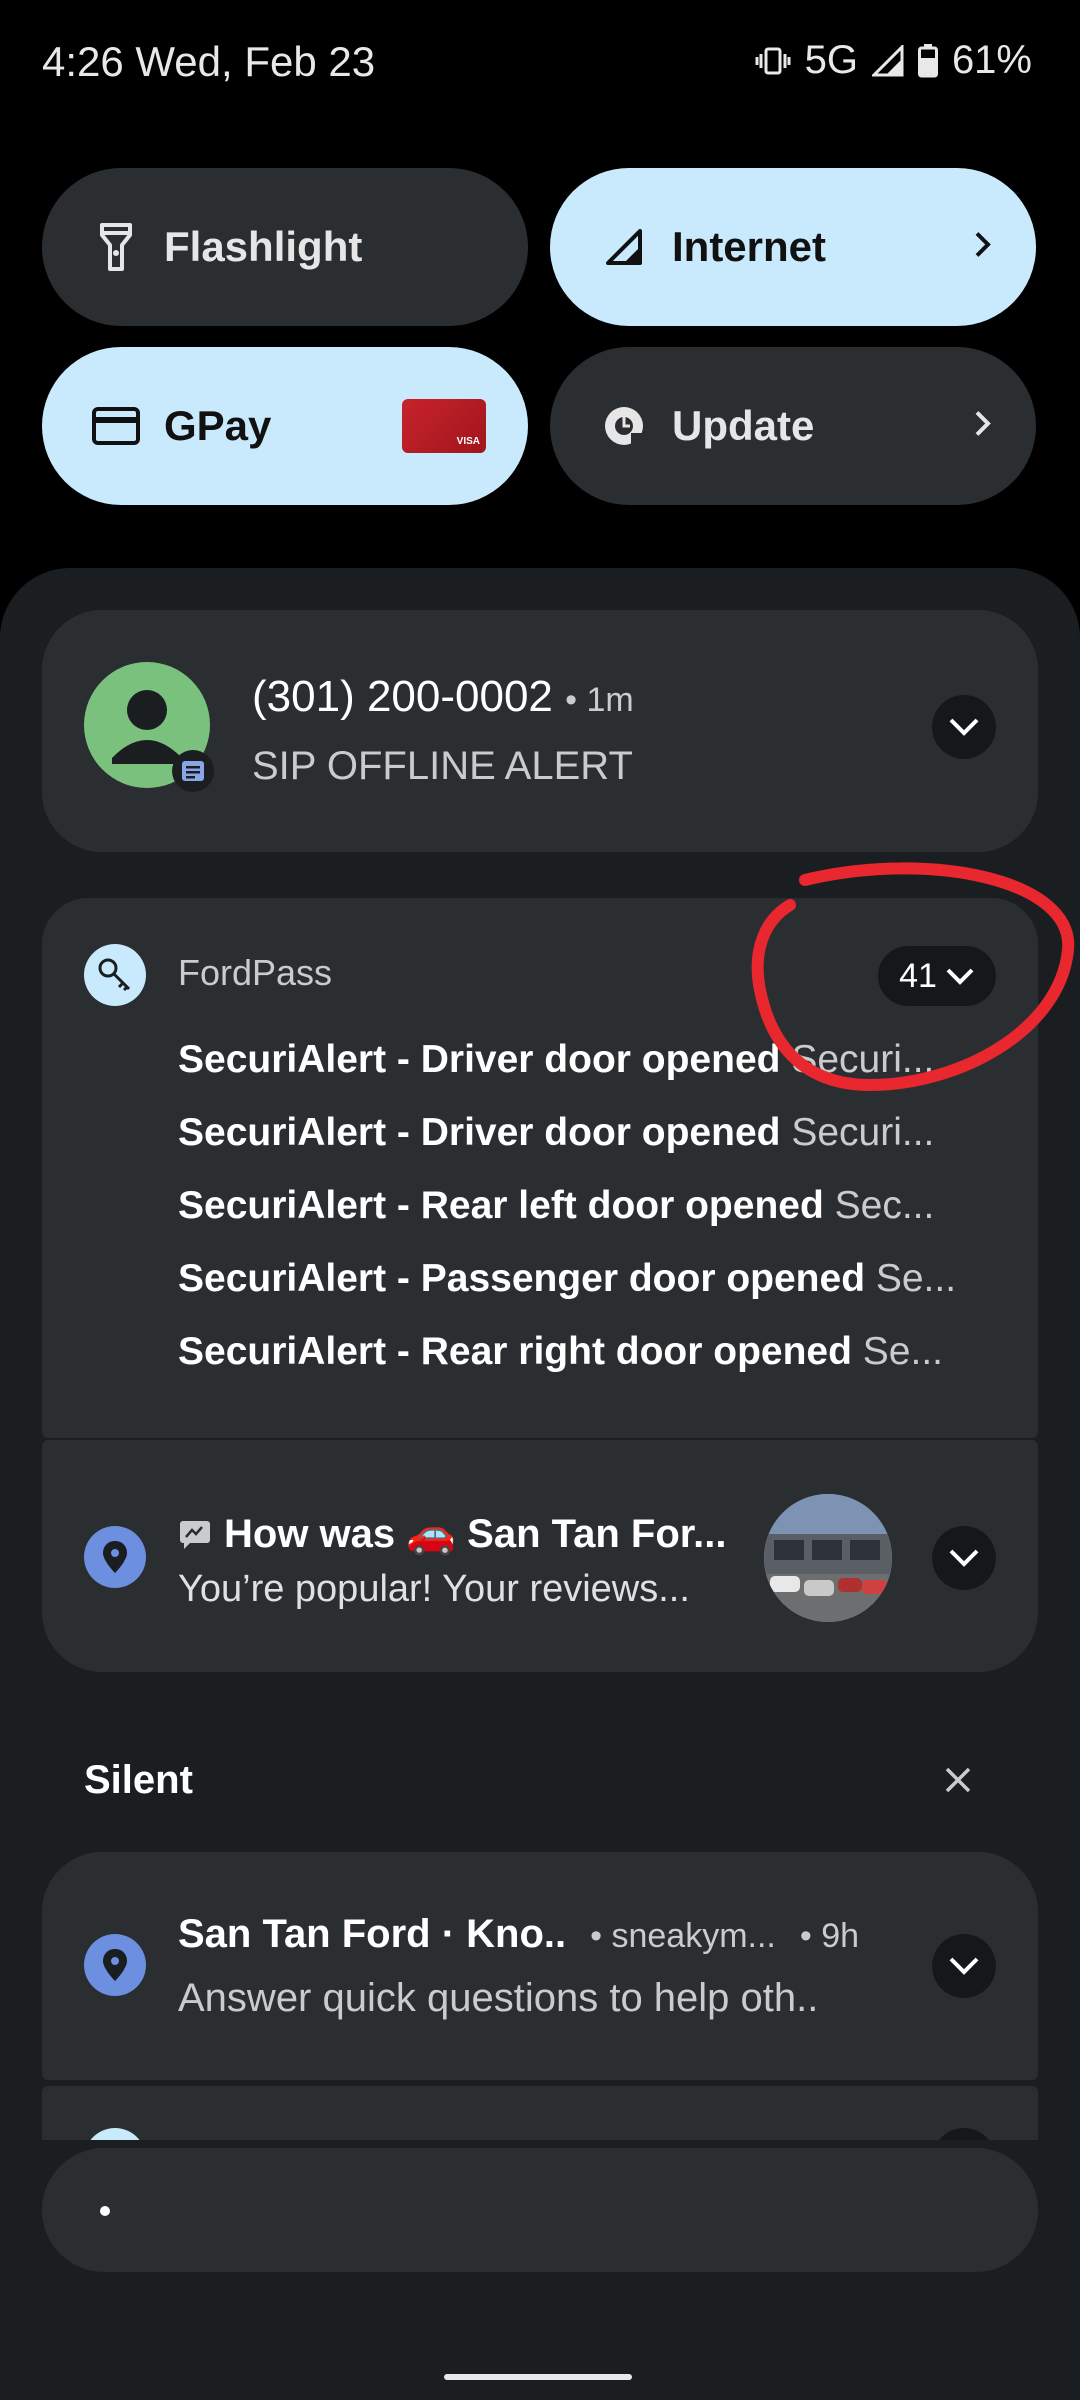 The height and width of the screenshot is (2400, 1080). I want to click on flashlight-icon, so click(116, 247).